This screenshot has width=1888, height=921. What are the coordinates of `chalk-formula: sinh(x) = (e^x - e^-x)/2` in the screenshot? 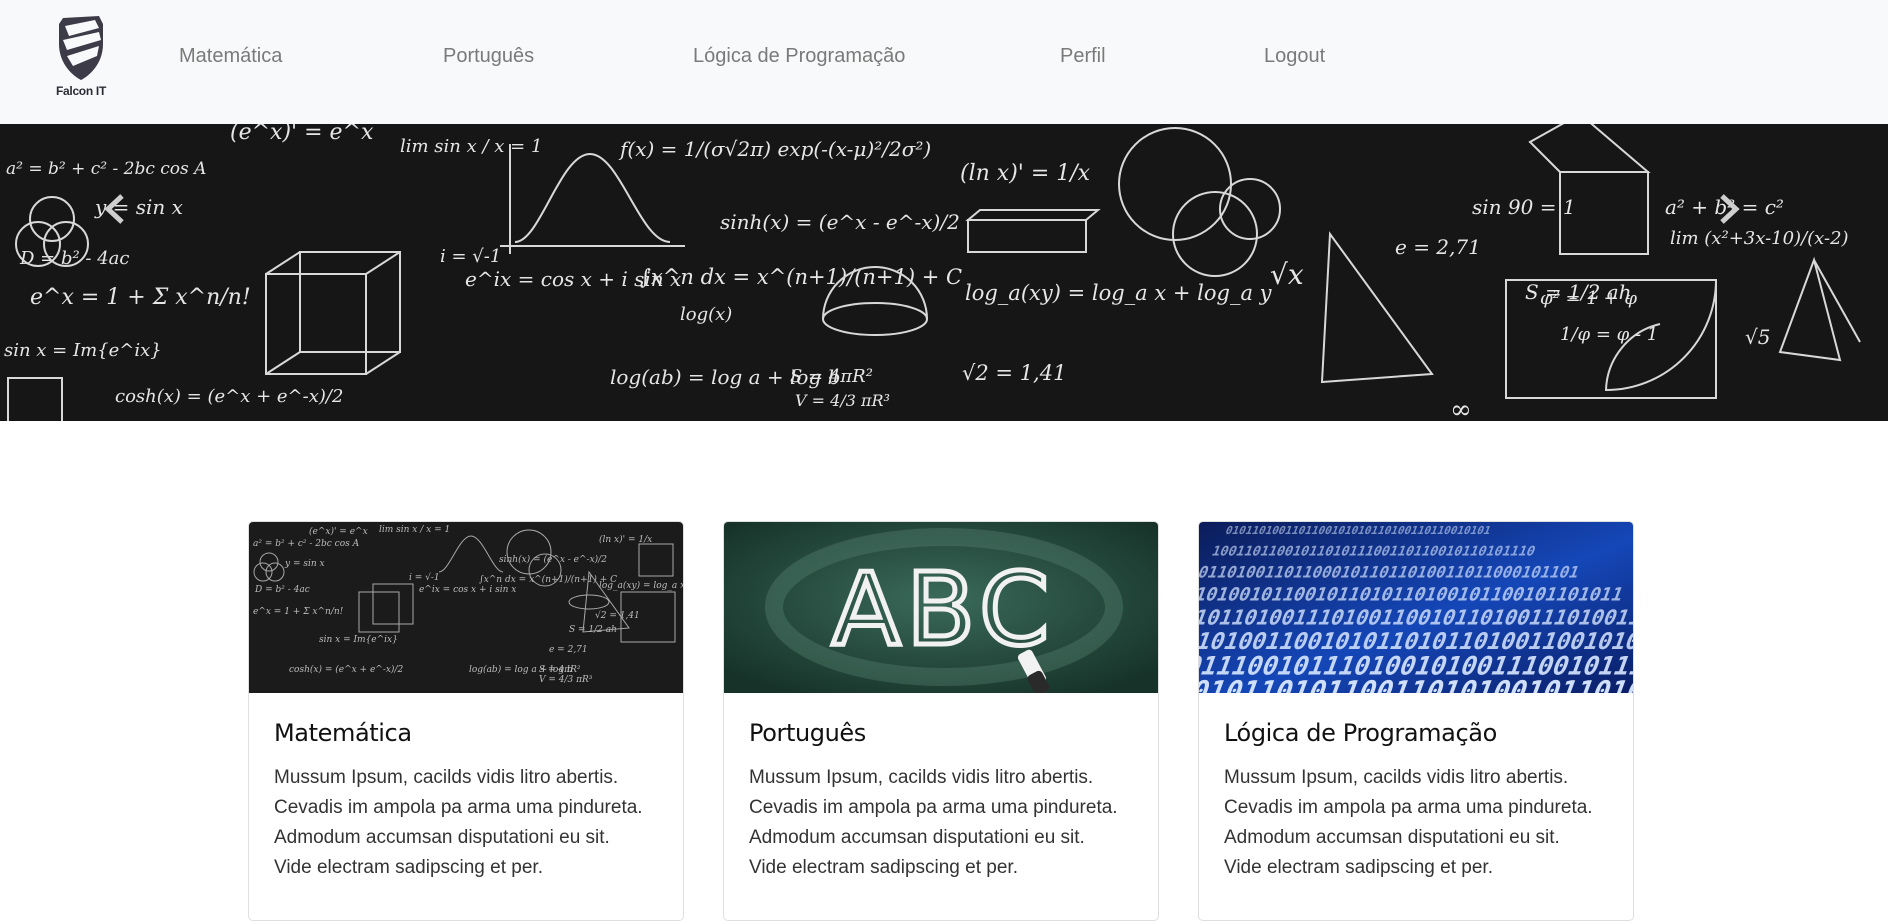 It's located at (840, 222).